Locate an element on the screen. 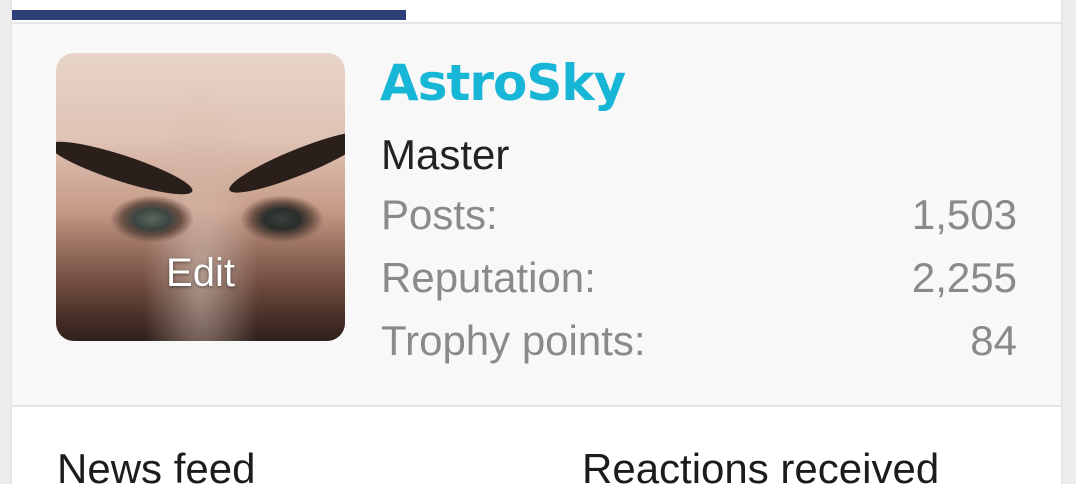 The image size is (1076, 484). user-title: Master is located at coordinates (445, 154).